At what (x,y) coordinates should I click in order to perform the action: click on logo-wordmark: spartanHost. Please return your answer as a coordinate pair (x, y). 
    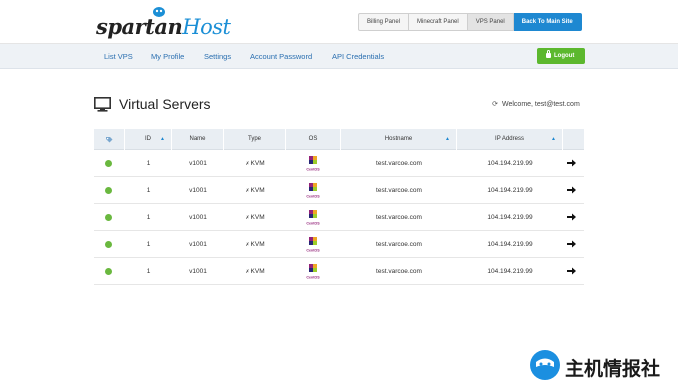
    Looking at the image, I should click on (163, 26).